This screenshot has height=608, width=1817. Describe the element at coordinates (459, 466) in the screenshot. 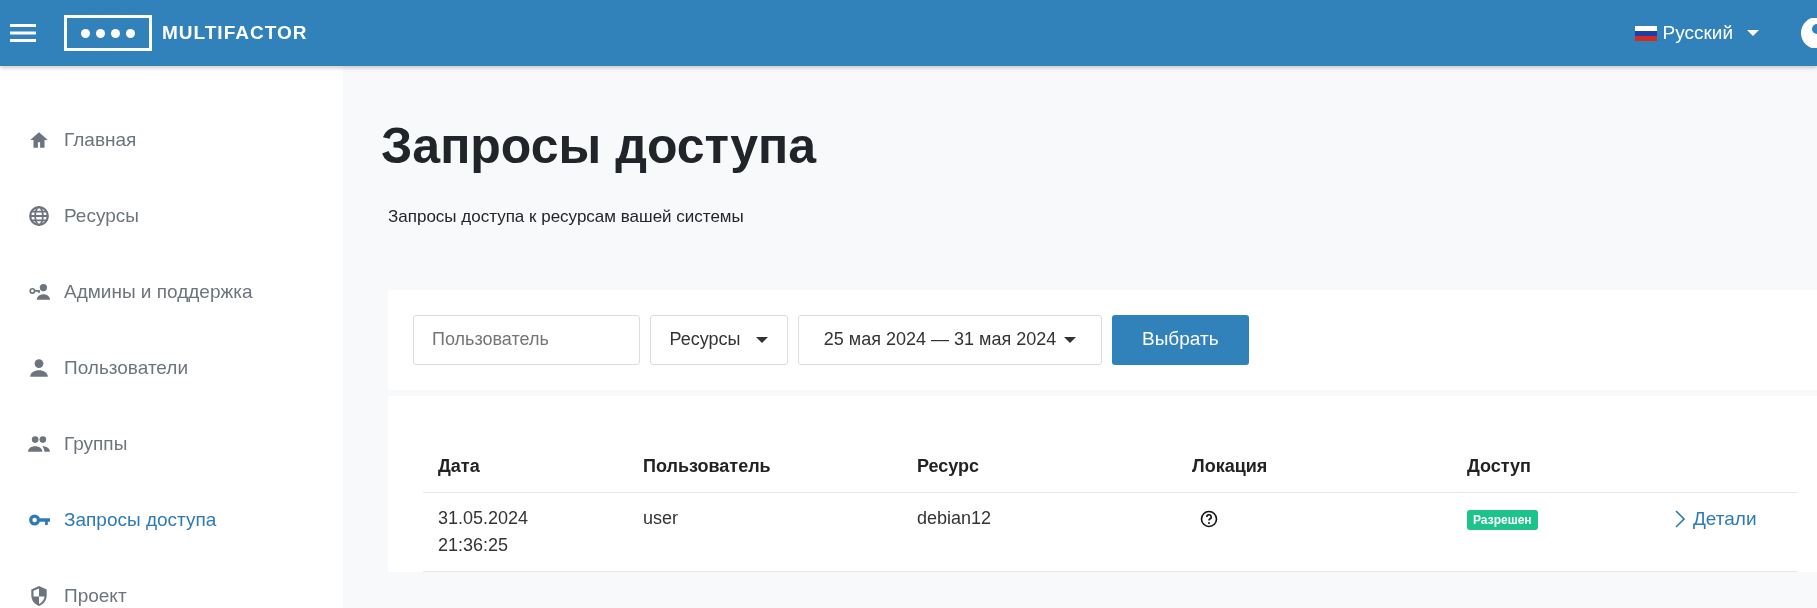

I see `column-header: Дата` at that location.